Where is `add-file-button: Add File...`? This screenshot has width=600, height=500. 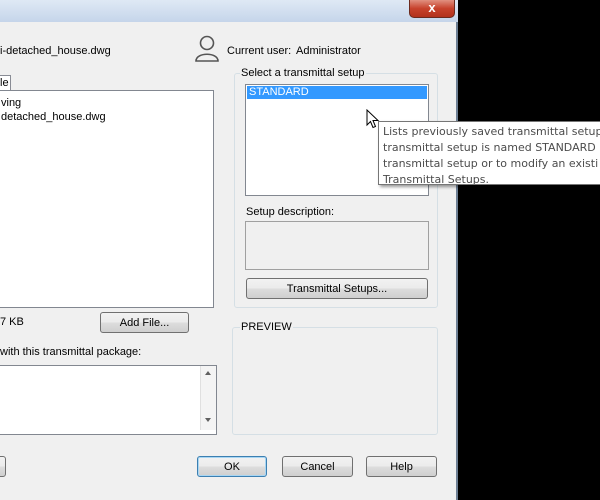 add-file-button: Add File... is located at coordinates (144, 322).